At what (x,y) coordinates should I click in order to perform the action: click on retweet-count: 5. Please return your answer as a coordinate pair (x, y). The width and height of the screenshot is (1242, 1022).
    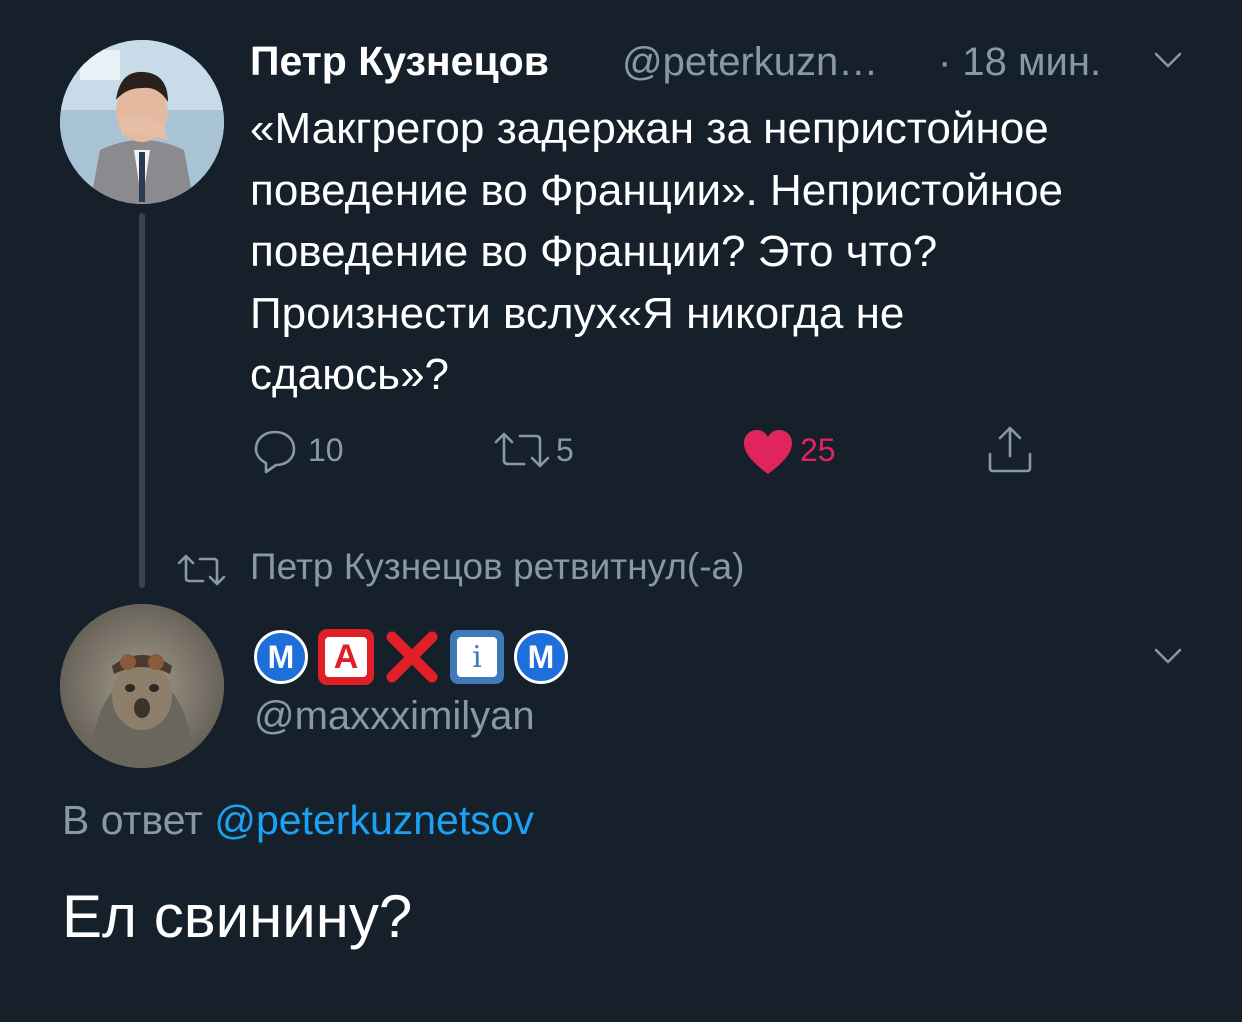
    Looking at the image, I should click on (565, 450).